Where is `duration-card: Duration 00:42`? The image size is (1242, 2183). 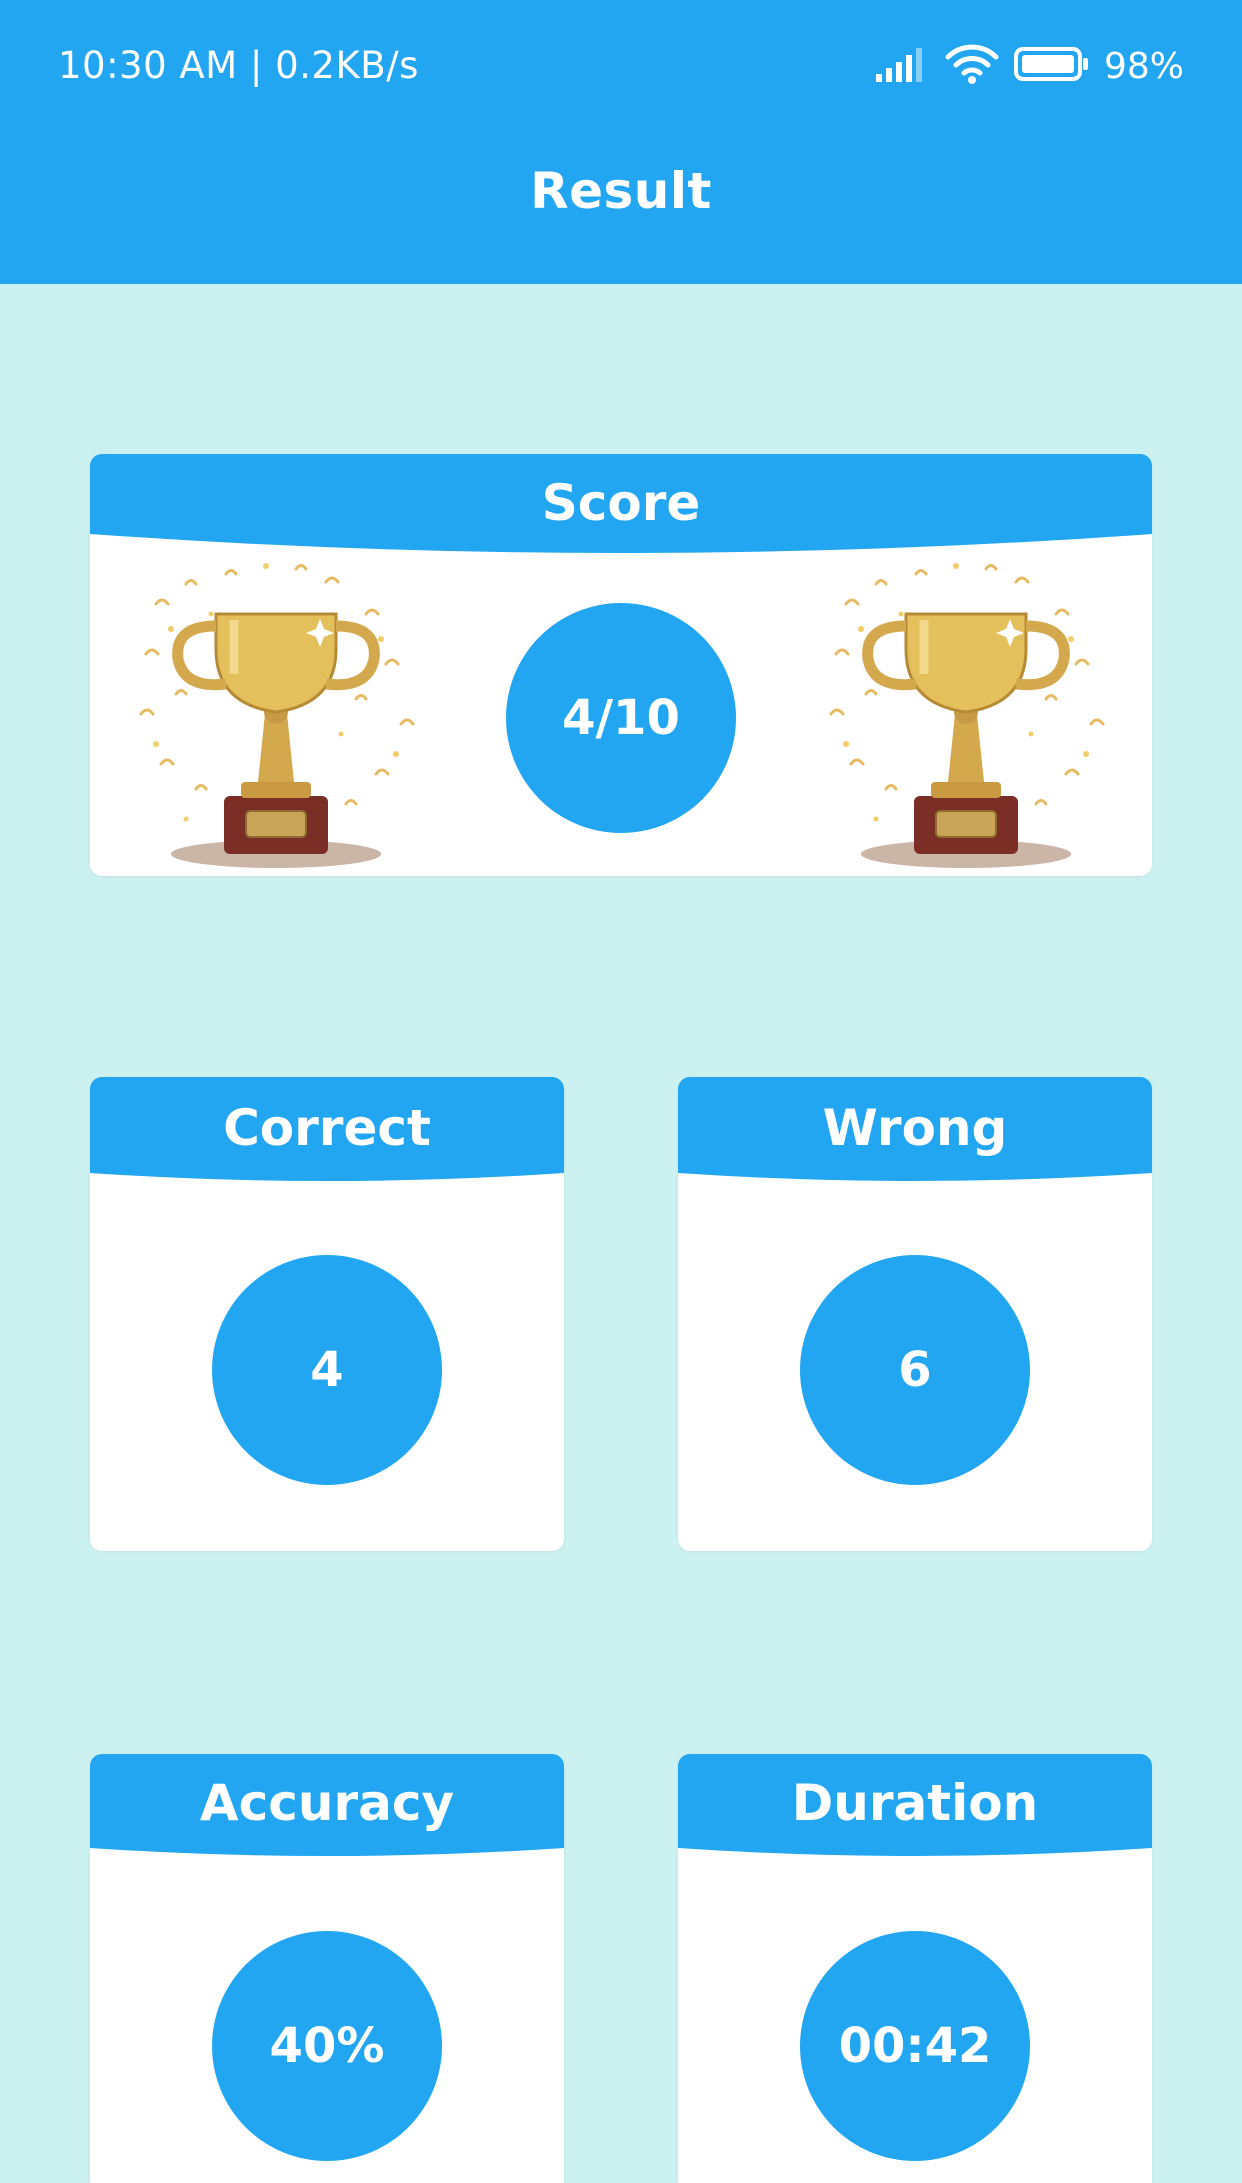
duration-card: Duration 00:42 is located at coordinates (915, 1968).